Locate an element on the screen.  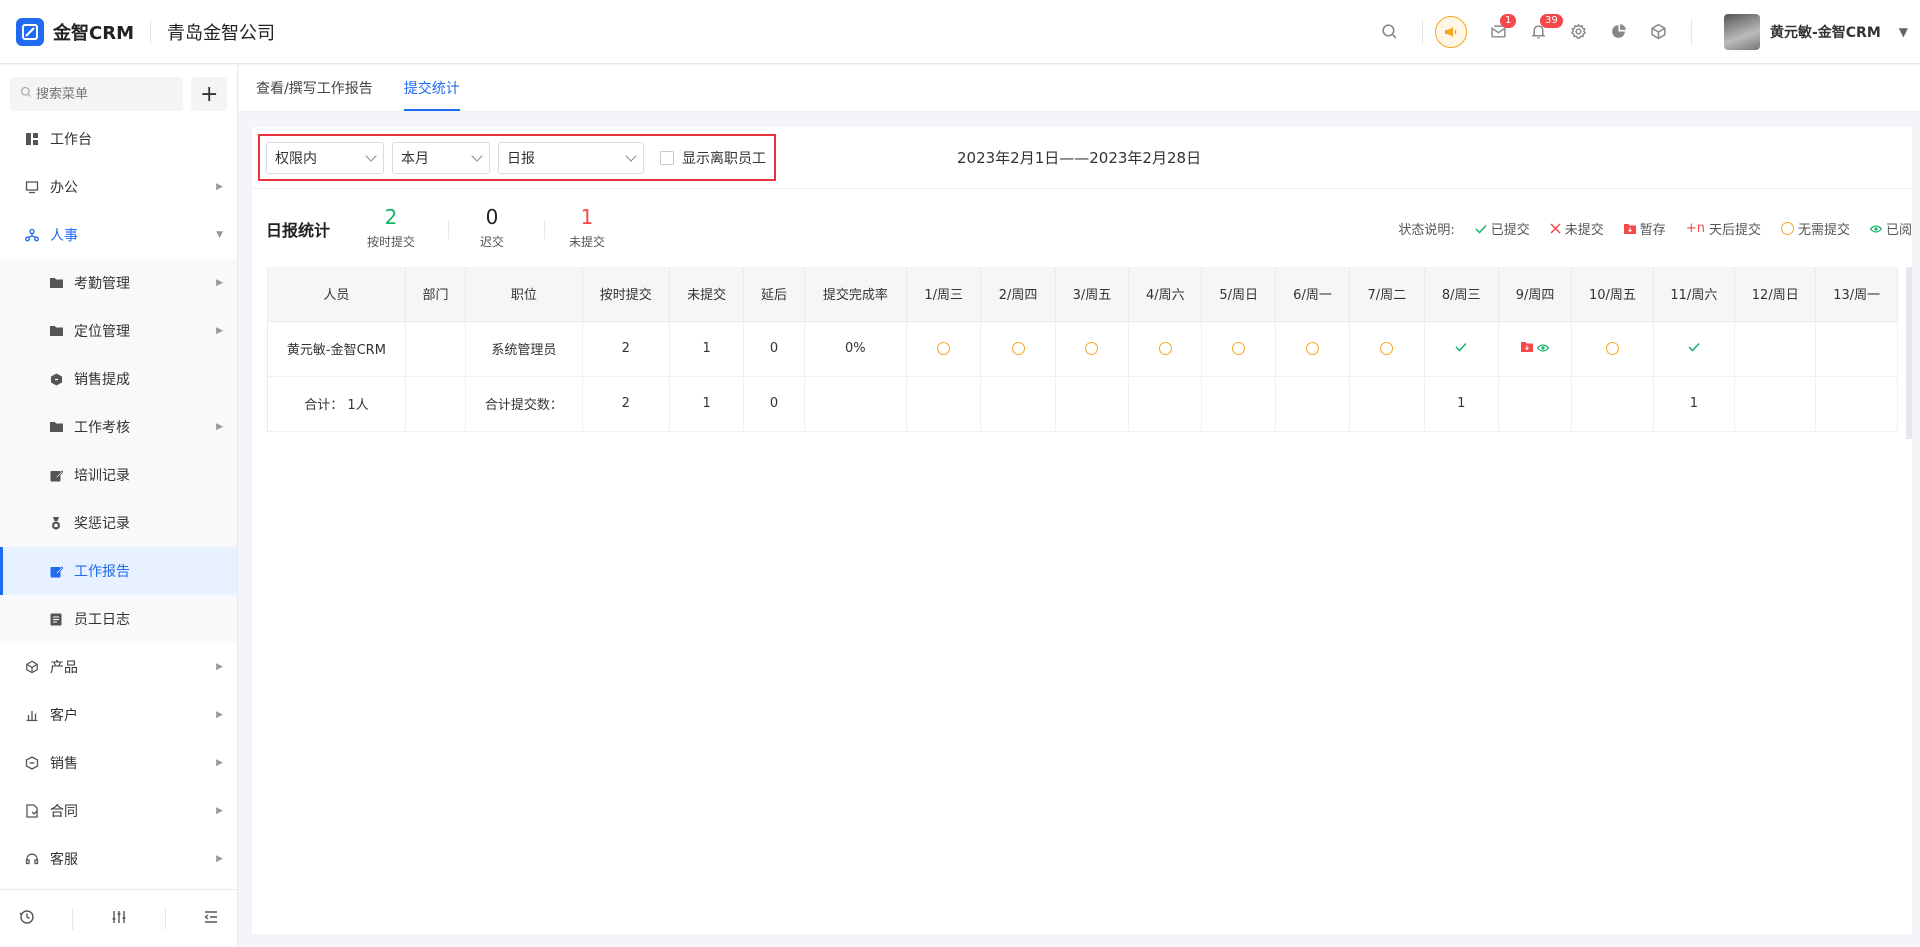
sidebar-item-attendance: 考勤管理 ▶ is located at coordinates (118, 283).